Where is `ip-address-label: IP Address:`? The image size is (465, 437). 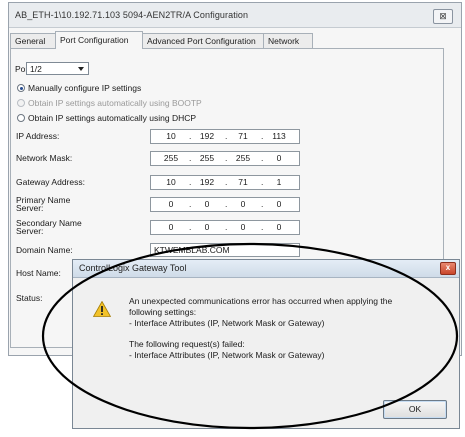
ip-address-label: IP Address: is located at coordinates (38, 136).